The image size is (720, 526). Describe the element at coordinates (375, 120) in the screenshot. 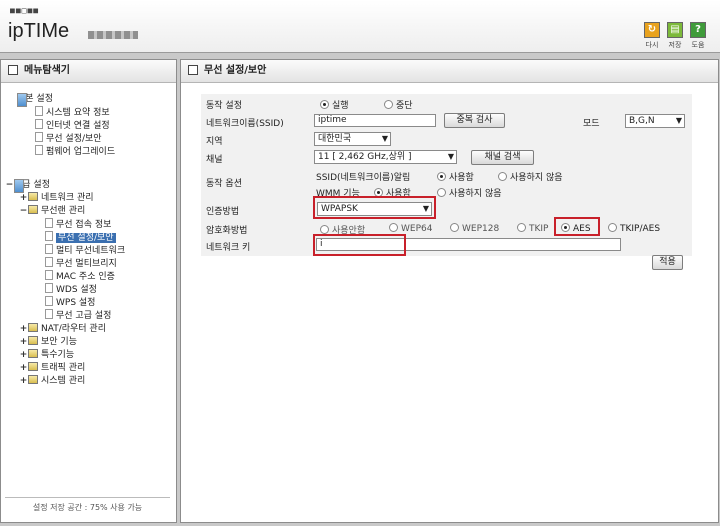

I see `ssid-input: iptime` at that location.